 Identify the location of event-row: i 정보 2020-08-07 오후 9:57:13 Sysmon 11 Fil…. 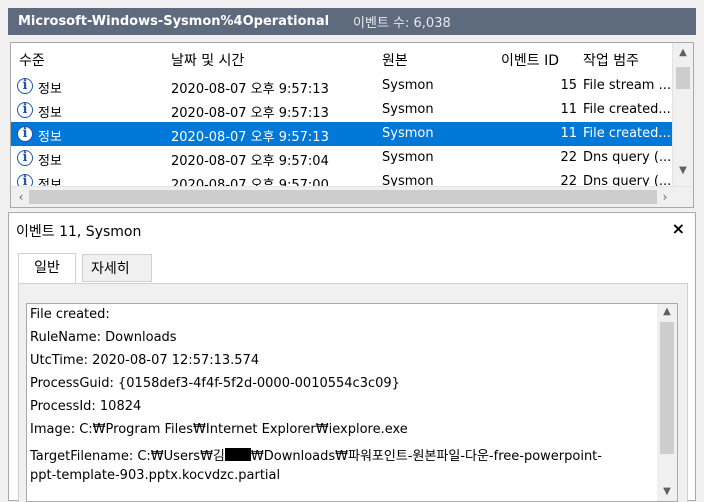
(342, 110).